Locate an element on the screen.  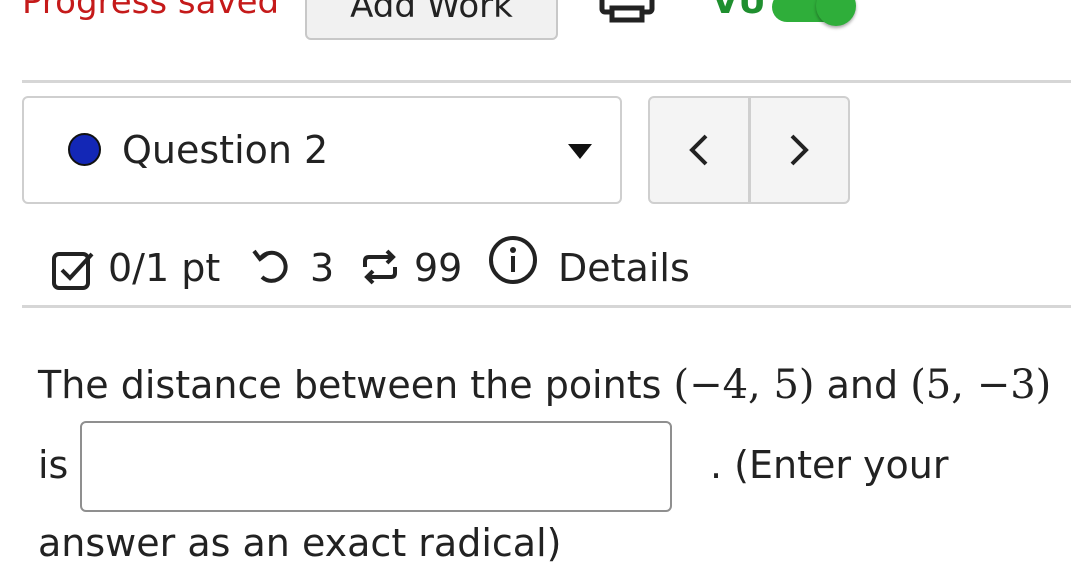
details-link: Details is located at coordinates (624, 268).